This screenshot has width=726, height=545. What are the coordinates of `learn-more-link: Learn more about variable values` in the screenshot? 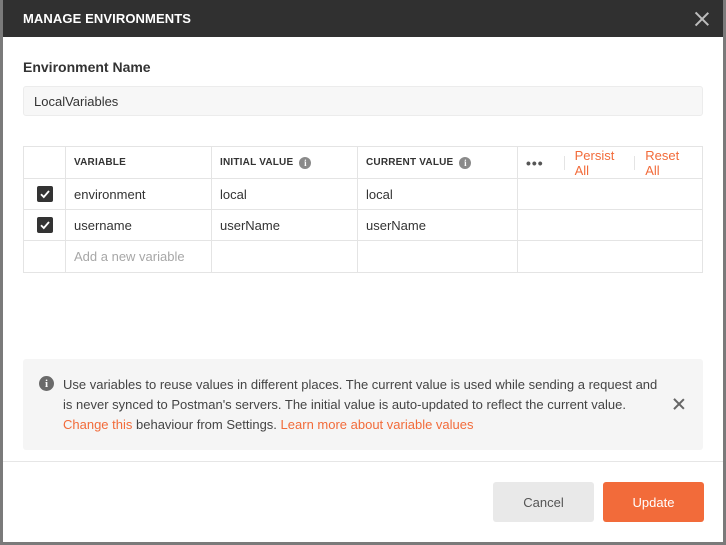 It's located at (377, 424).